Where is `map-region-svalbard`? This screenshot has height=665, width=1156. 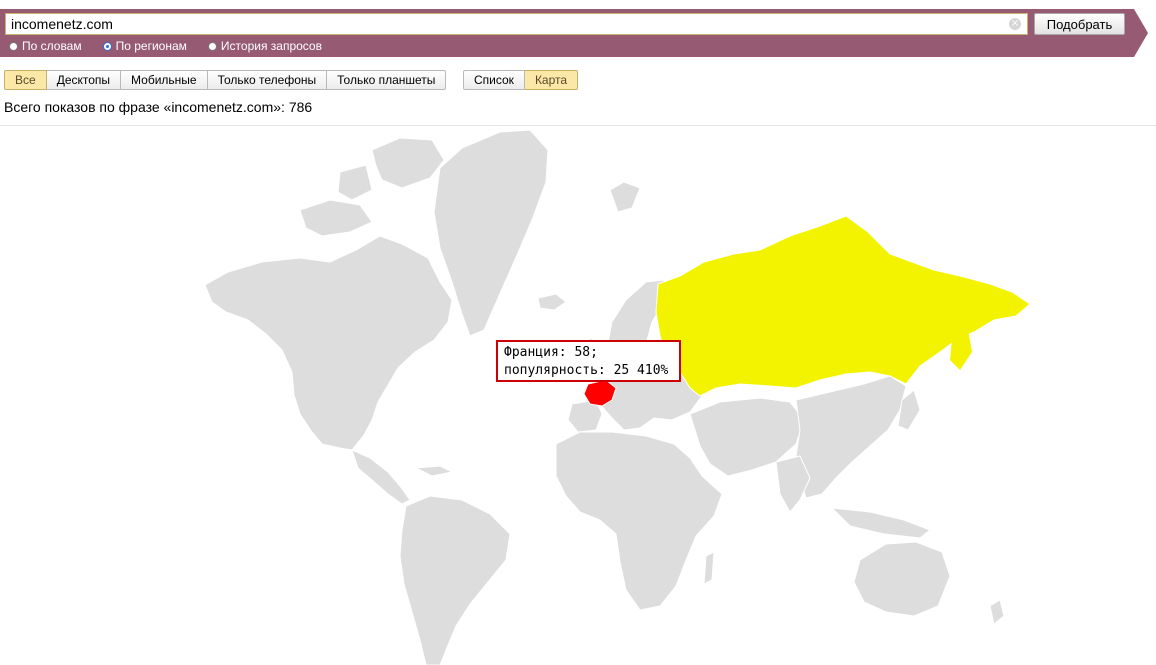 map-region-svalbard is located at coordinates (625, 197).